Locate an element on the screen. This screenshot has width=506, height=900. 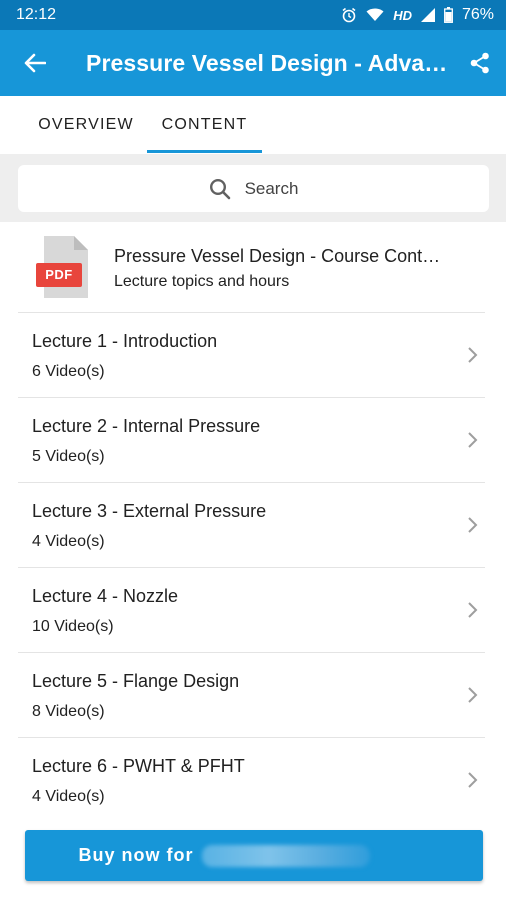
lecture-title: Lecture 5 - Flange Design is located at coordinates (136, 681).